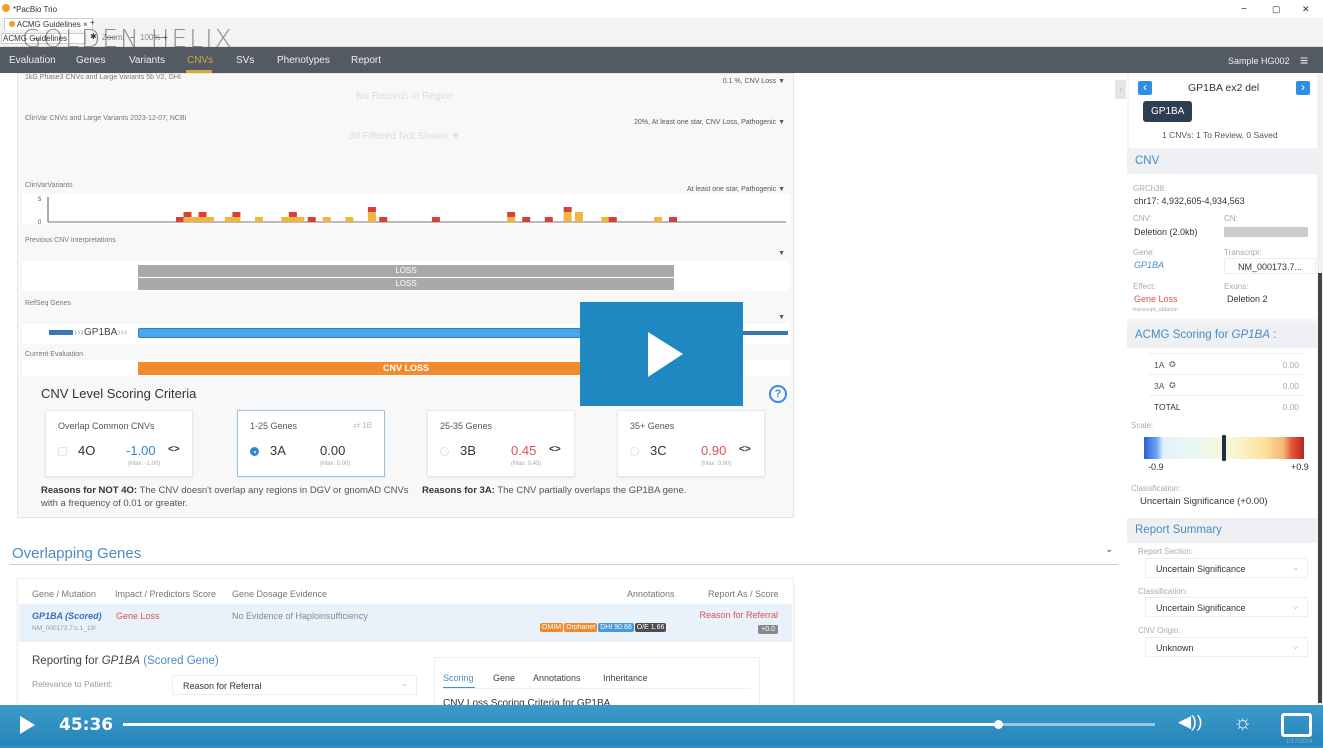 The width and height of the screenshot is (1323, 748). I want to click on badge-omim: OMIM, so click(552, 627).